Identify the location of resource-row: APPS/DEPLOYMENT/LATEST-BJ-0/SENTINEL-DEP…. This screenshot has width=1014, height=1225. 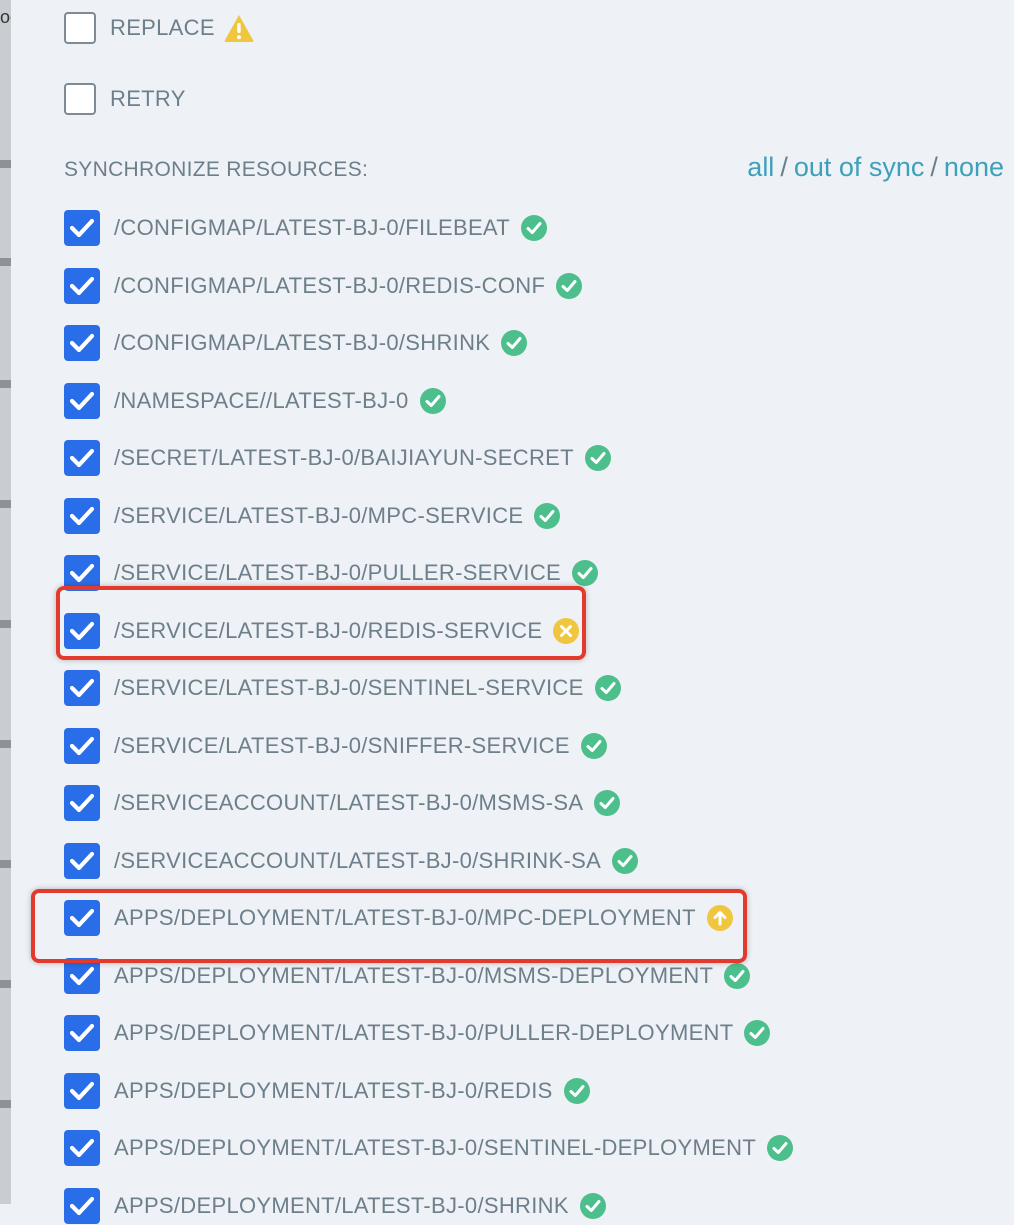
(429, 1148).